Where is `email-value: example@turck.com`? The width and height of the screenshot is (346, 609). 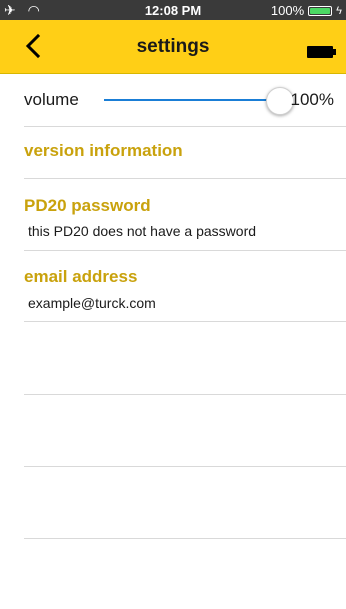 email-value: example@turck.com is located at coordinates (92, 303).